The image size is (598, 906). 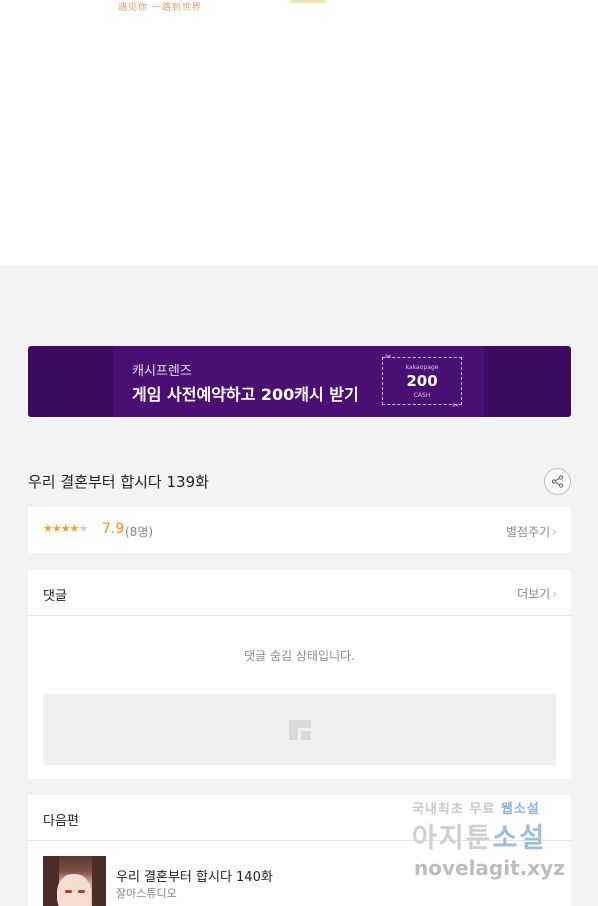 I want to click on share-icon, so click(x=557, y=481).